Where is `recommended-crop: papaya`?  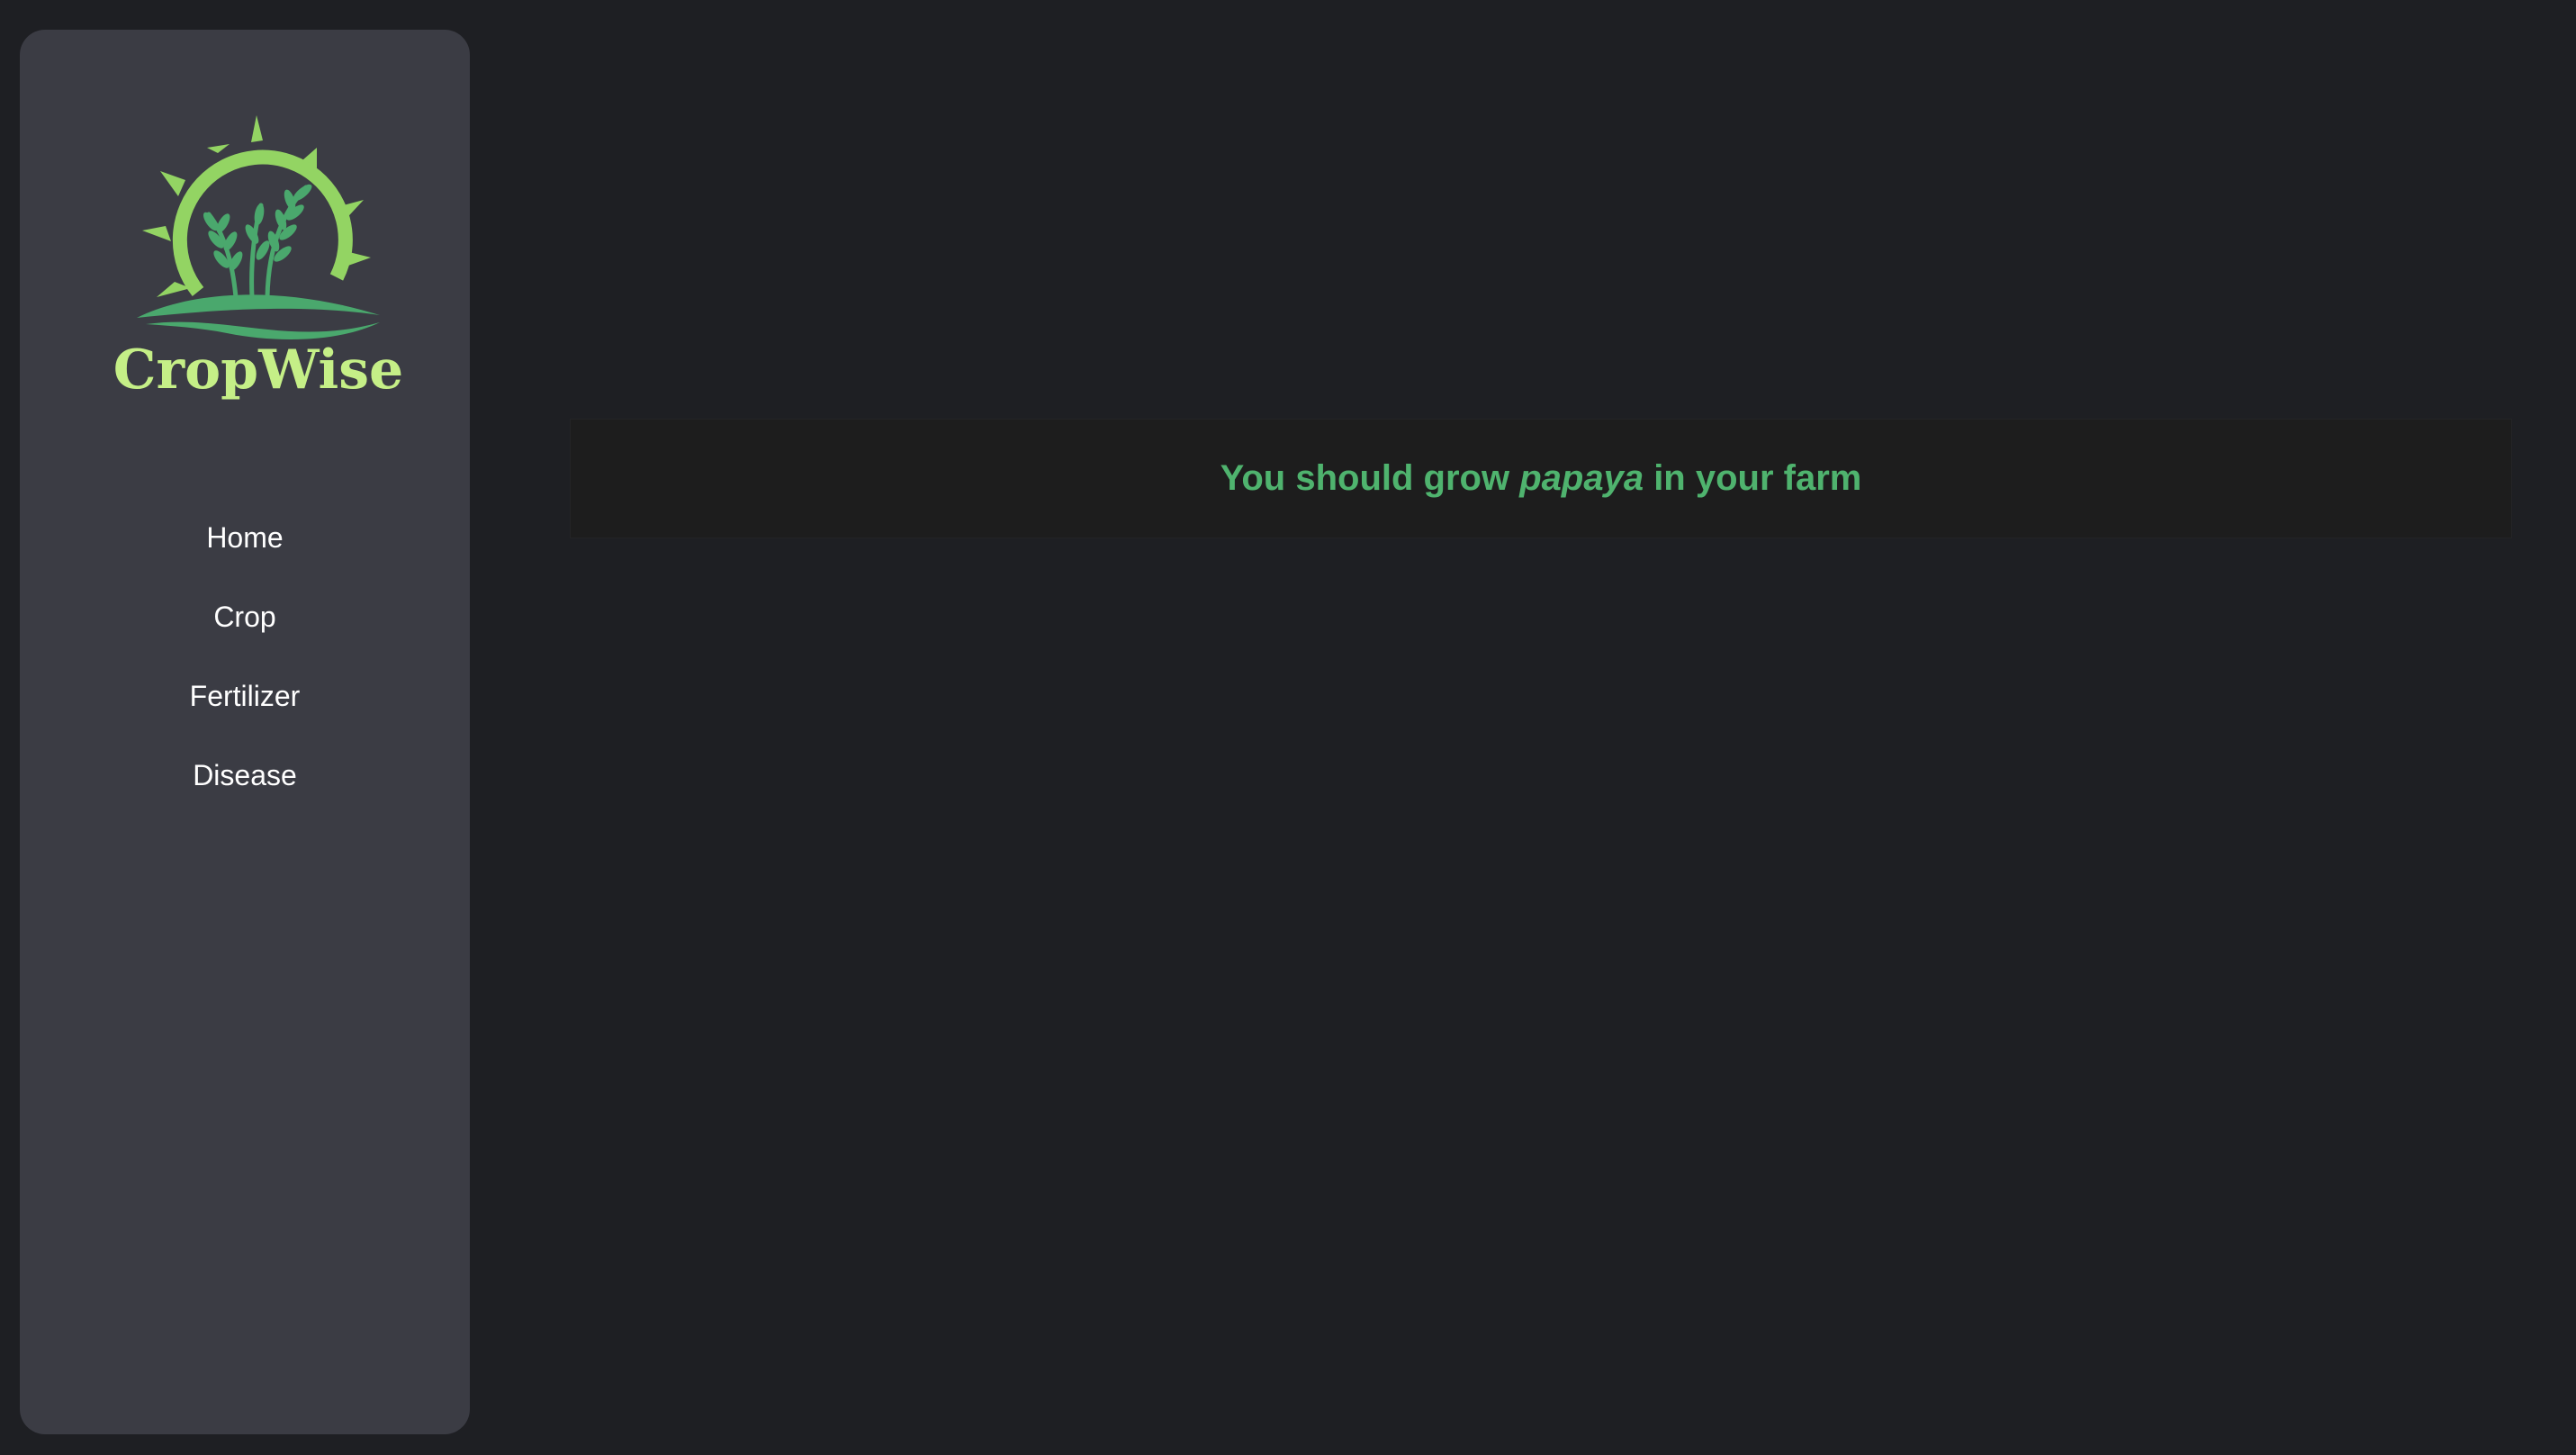 recommended-crop: papaya is located at coordinates (1581, 478).